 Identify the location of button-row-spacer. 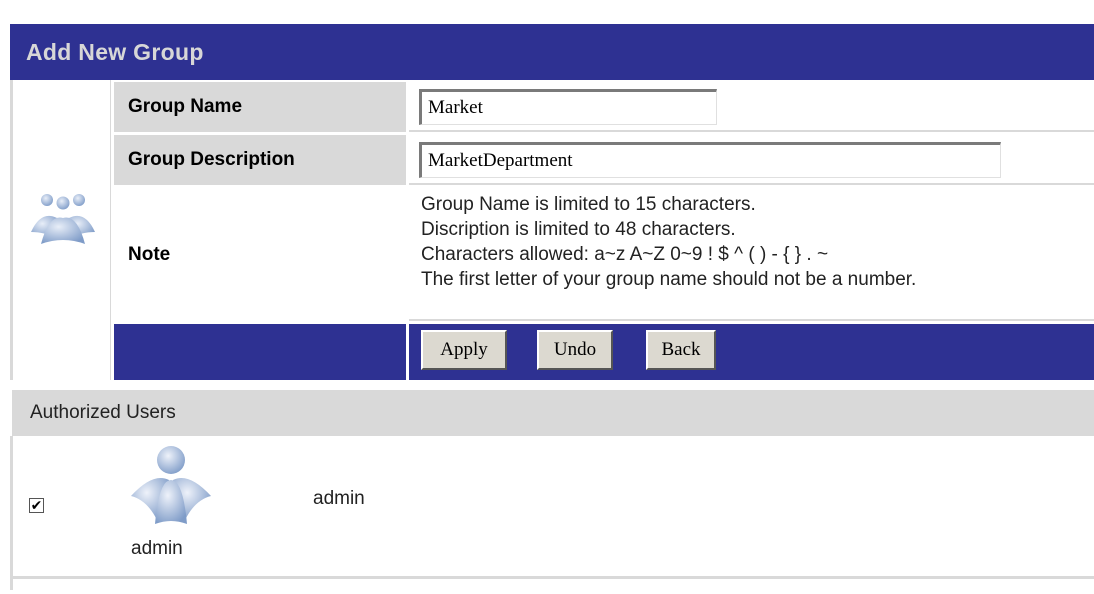
(260, 352).